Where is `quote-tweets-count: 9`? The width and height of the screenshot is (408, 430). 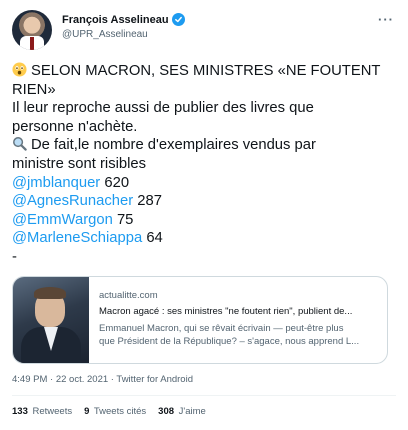 quote-tweets-count: 9 is located at coordinates (87, 411).